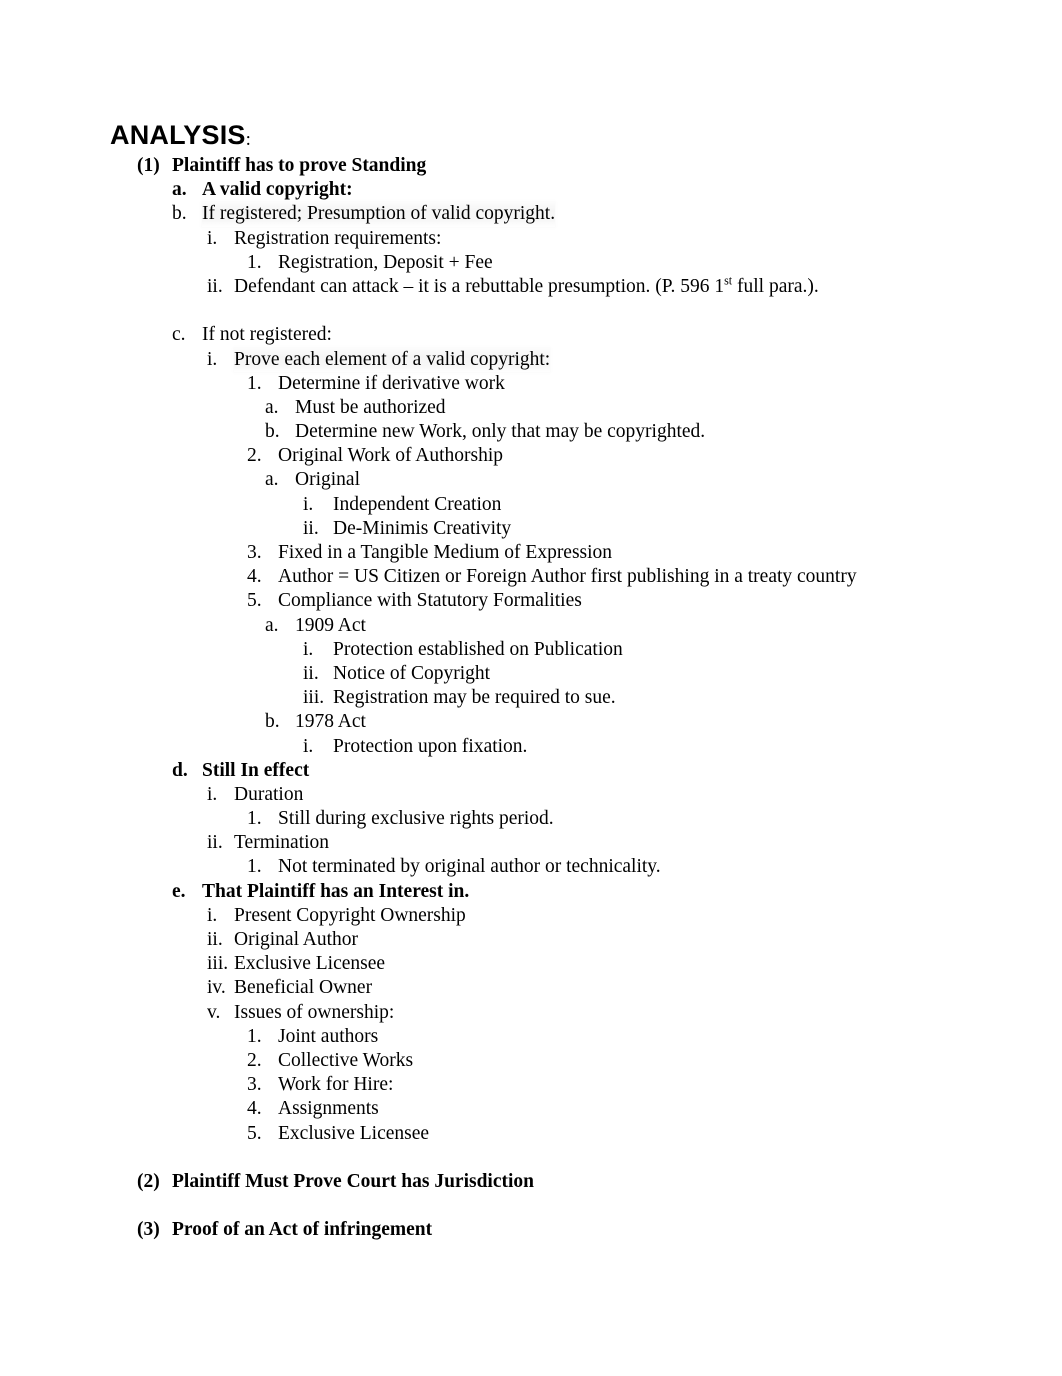 The image size is (1062, 1376). What do you see at coordinates (148, 165) in the screenshot?
I see `outline-item-marker: (1)` at bounding box center [148, 165].